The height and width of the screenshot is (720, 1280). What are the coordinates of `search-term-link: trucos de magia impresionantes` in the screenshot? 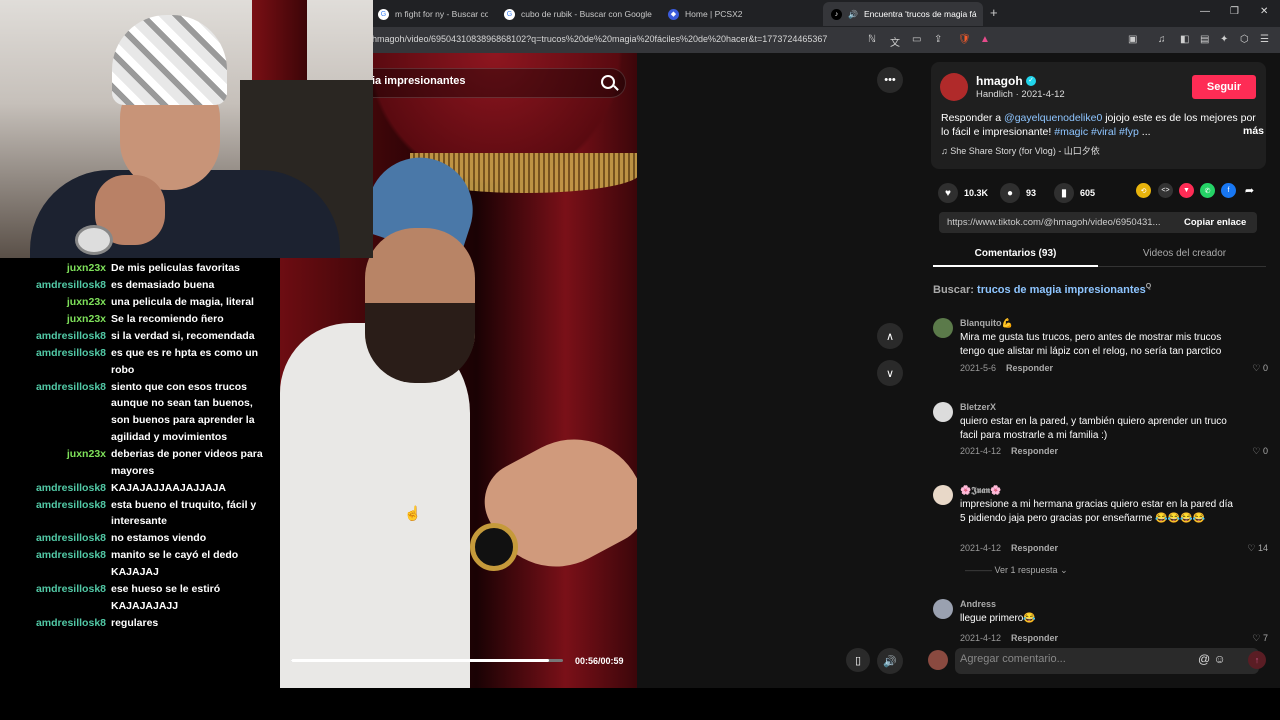 It's located at (1061, 290).